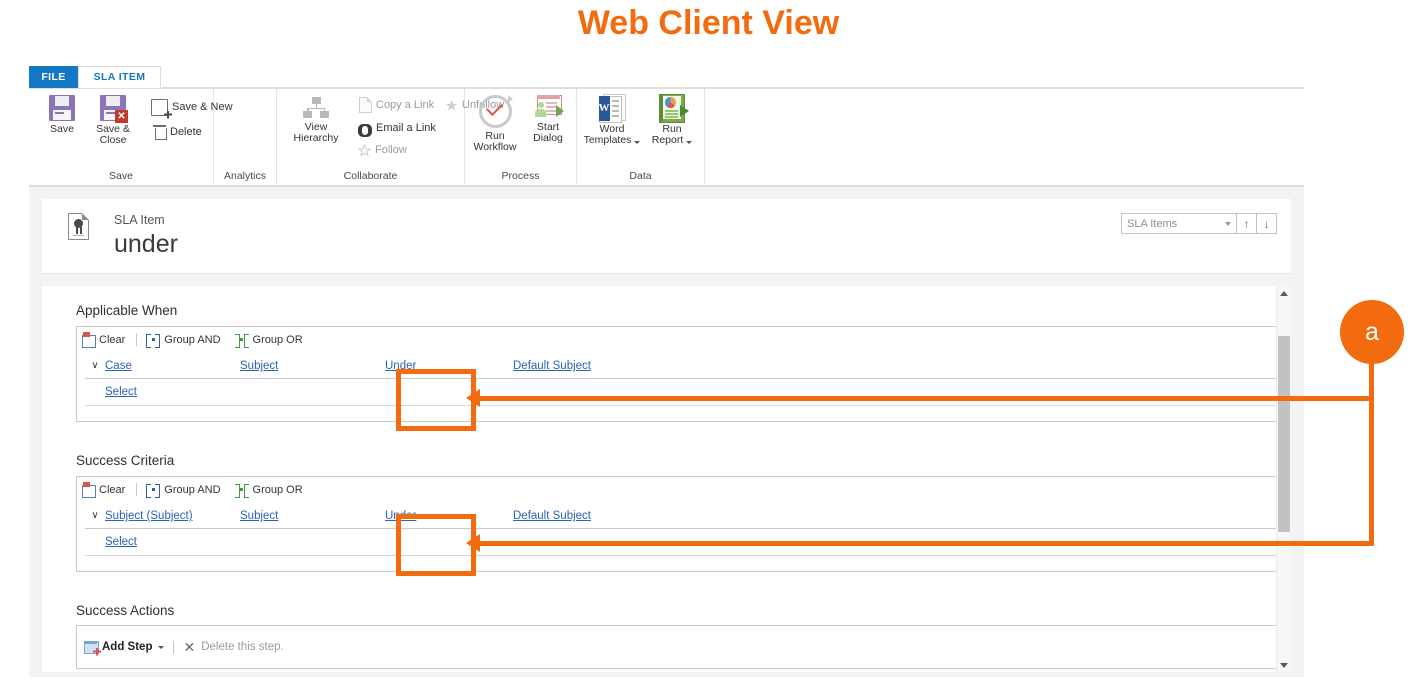 The image size is (1417, 697). I want to click on save-button: Save, so click(62, 115).